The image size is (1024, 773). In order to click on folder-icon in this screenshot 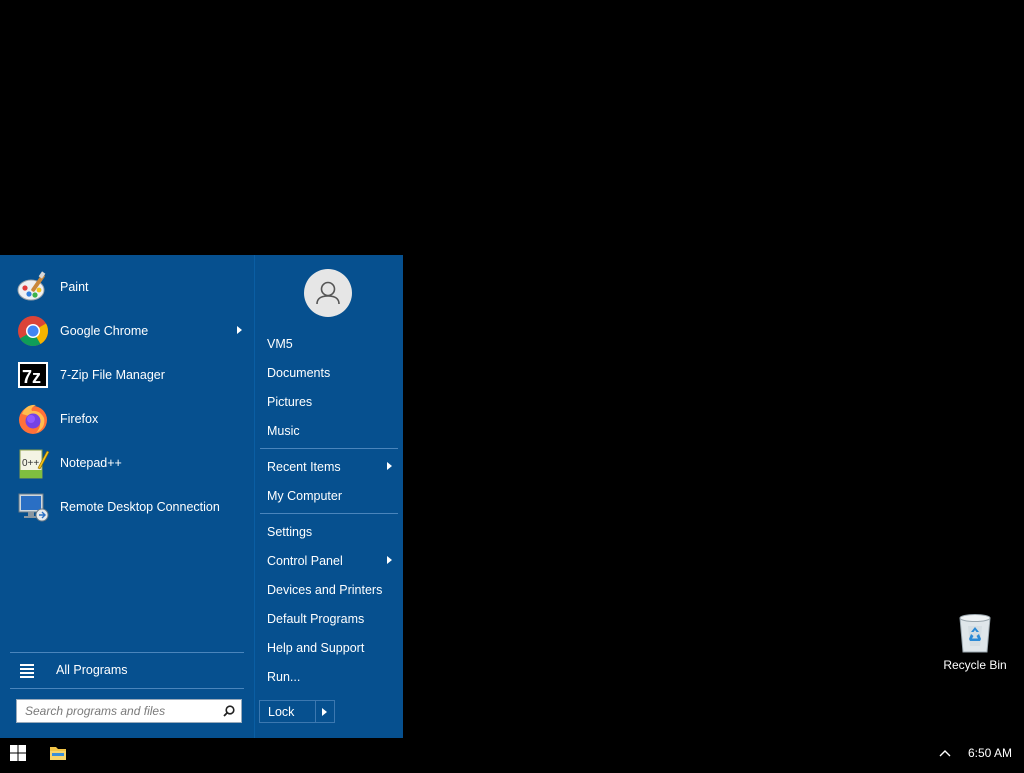, I will do `click(58, 753)`.